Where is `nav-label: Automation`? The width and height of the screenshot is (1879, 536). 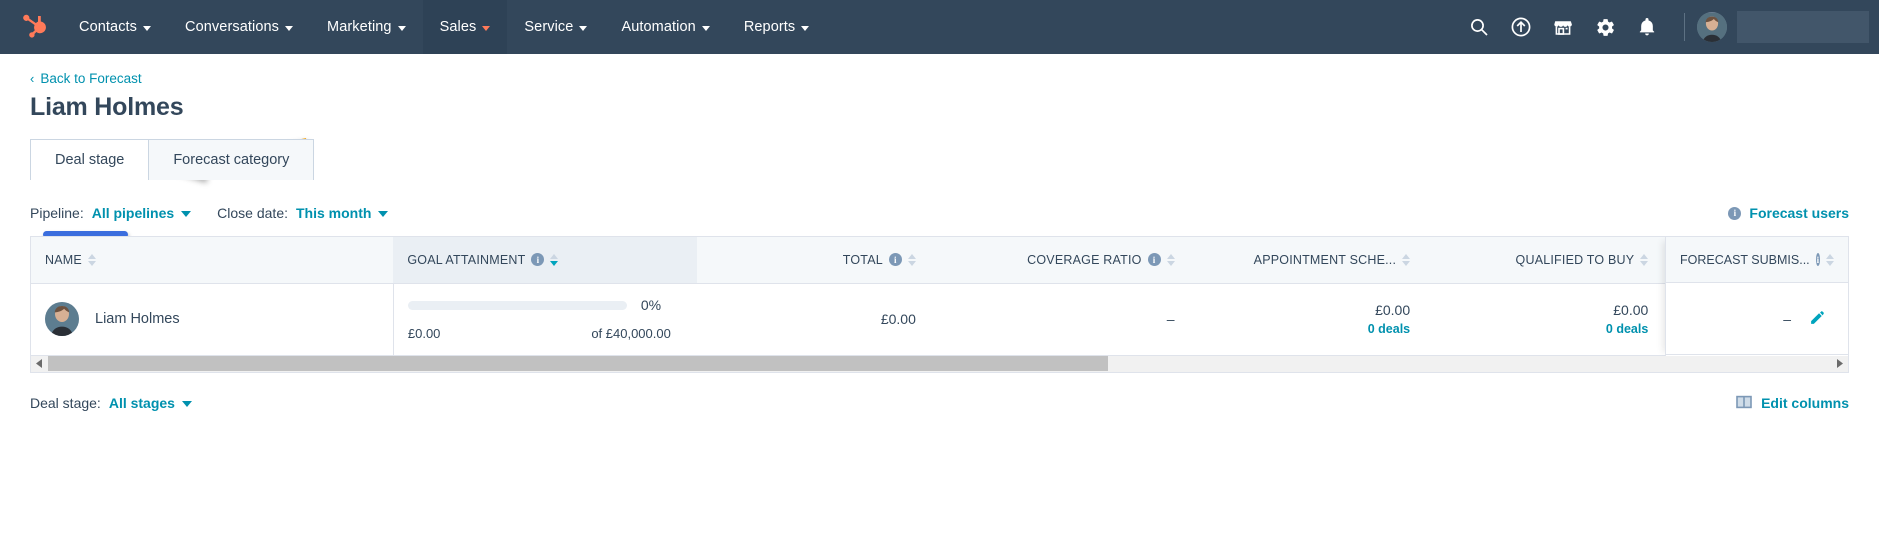
nav-label: Automation is located at coordinates (658, 27).